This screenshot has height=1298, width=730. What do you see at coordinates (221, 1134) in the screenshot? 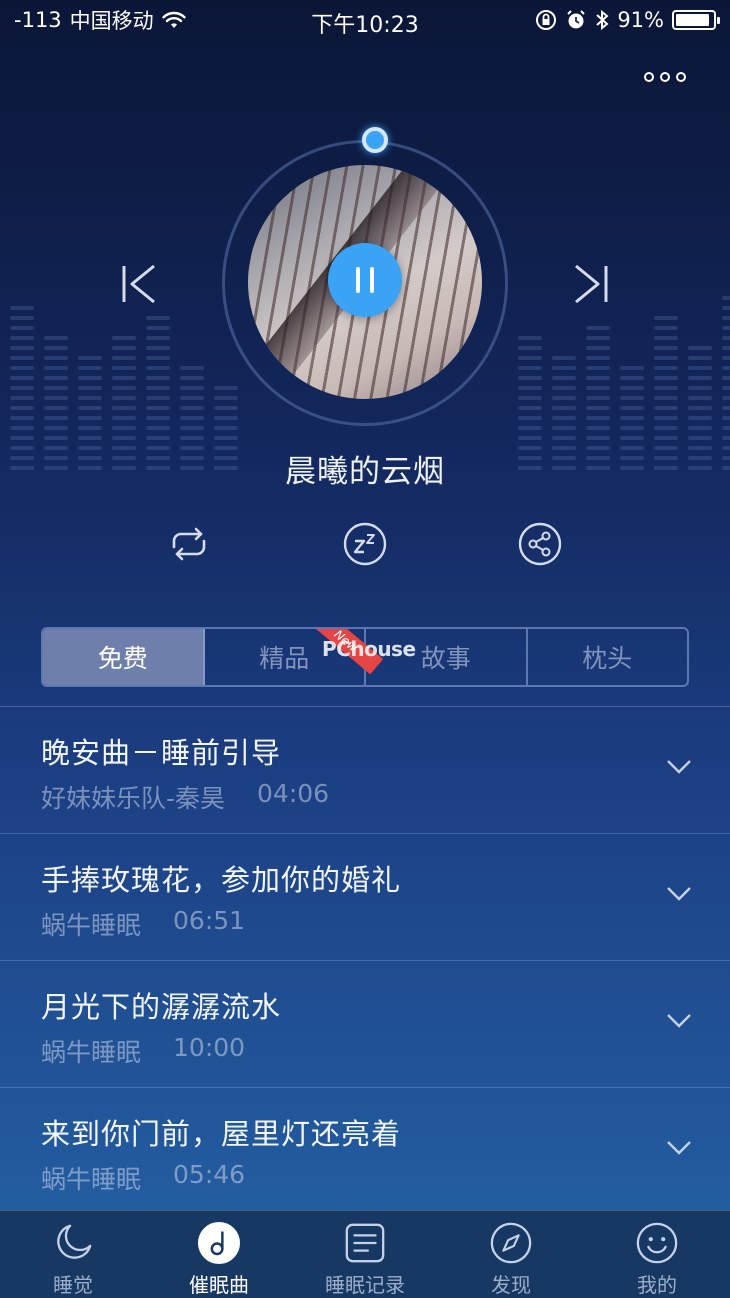
I see `track-title: 来到你门前，屋里灯还亮着` at bounding box center [221, 1134].